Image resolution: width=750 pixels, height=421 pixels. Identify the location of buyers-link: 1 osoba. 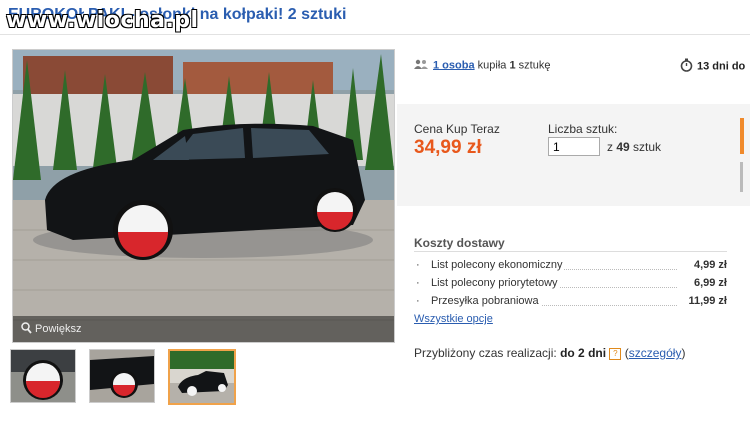
(454, 65).